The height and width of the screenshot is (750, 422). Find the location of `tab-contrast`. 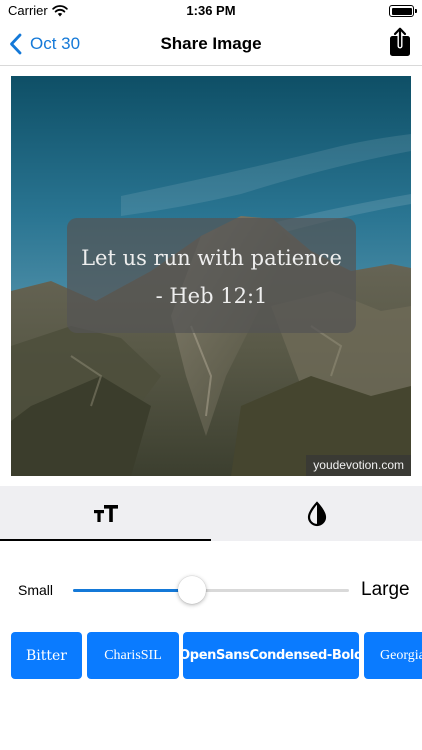

tab-contrast is located at coordinates (316, 513).